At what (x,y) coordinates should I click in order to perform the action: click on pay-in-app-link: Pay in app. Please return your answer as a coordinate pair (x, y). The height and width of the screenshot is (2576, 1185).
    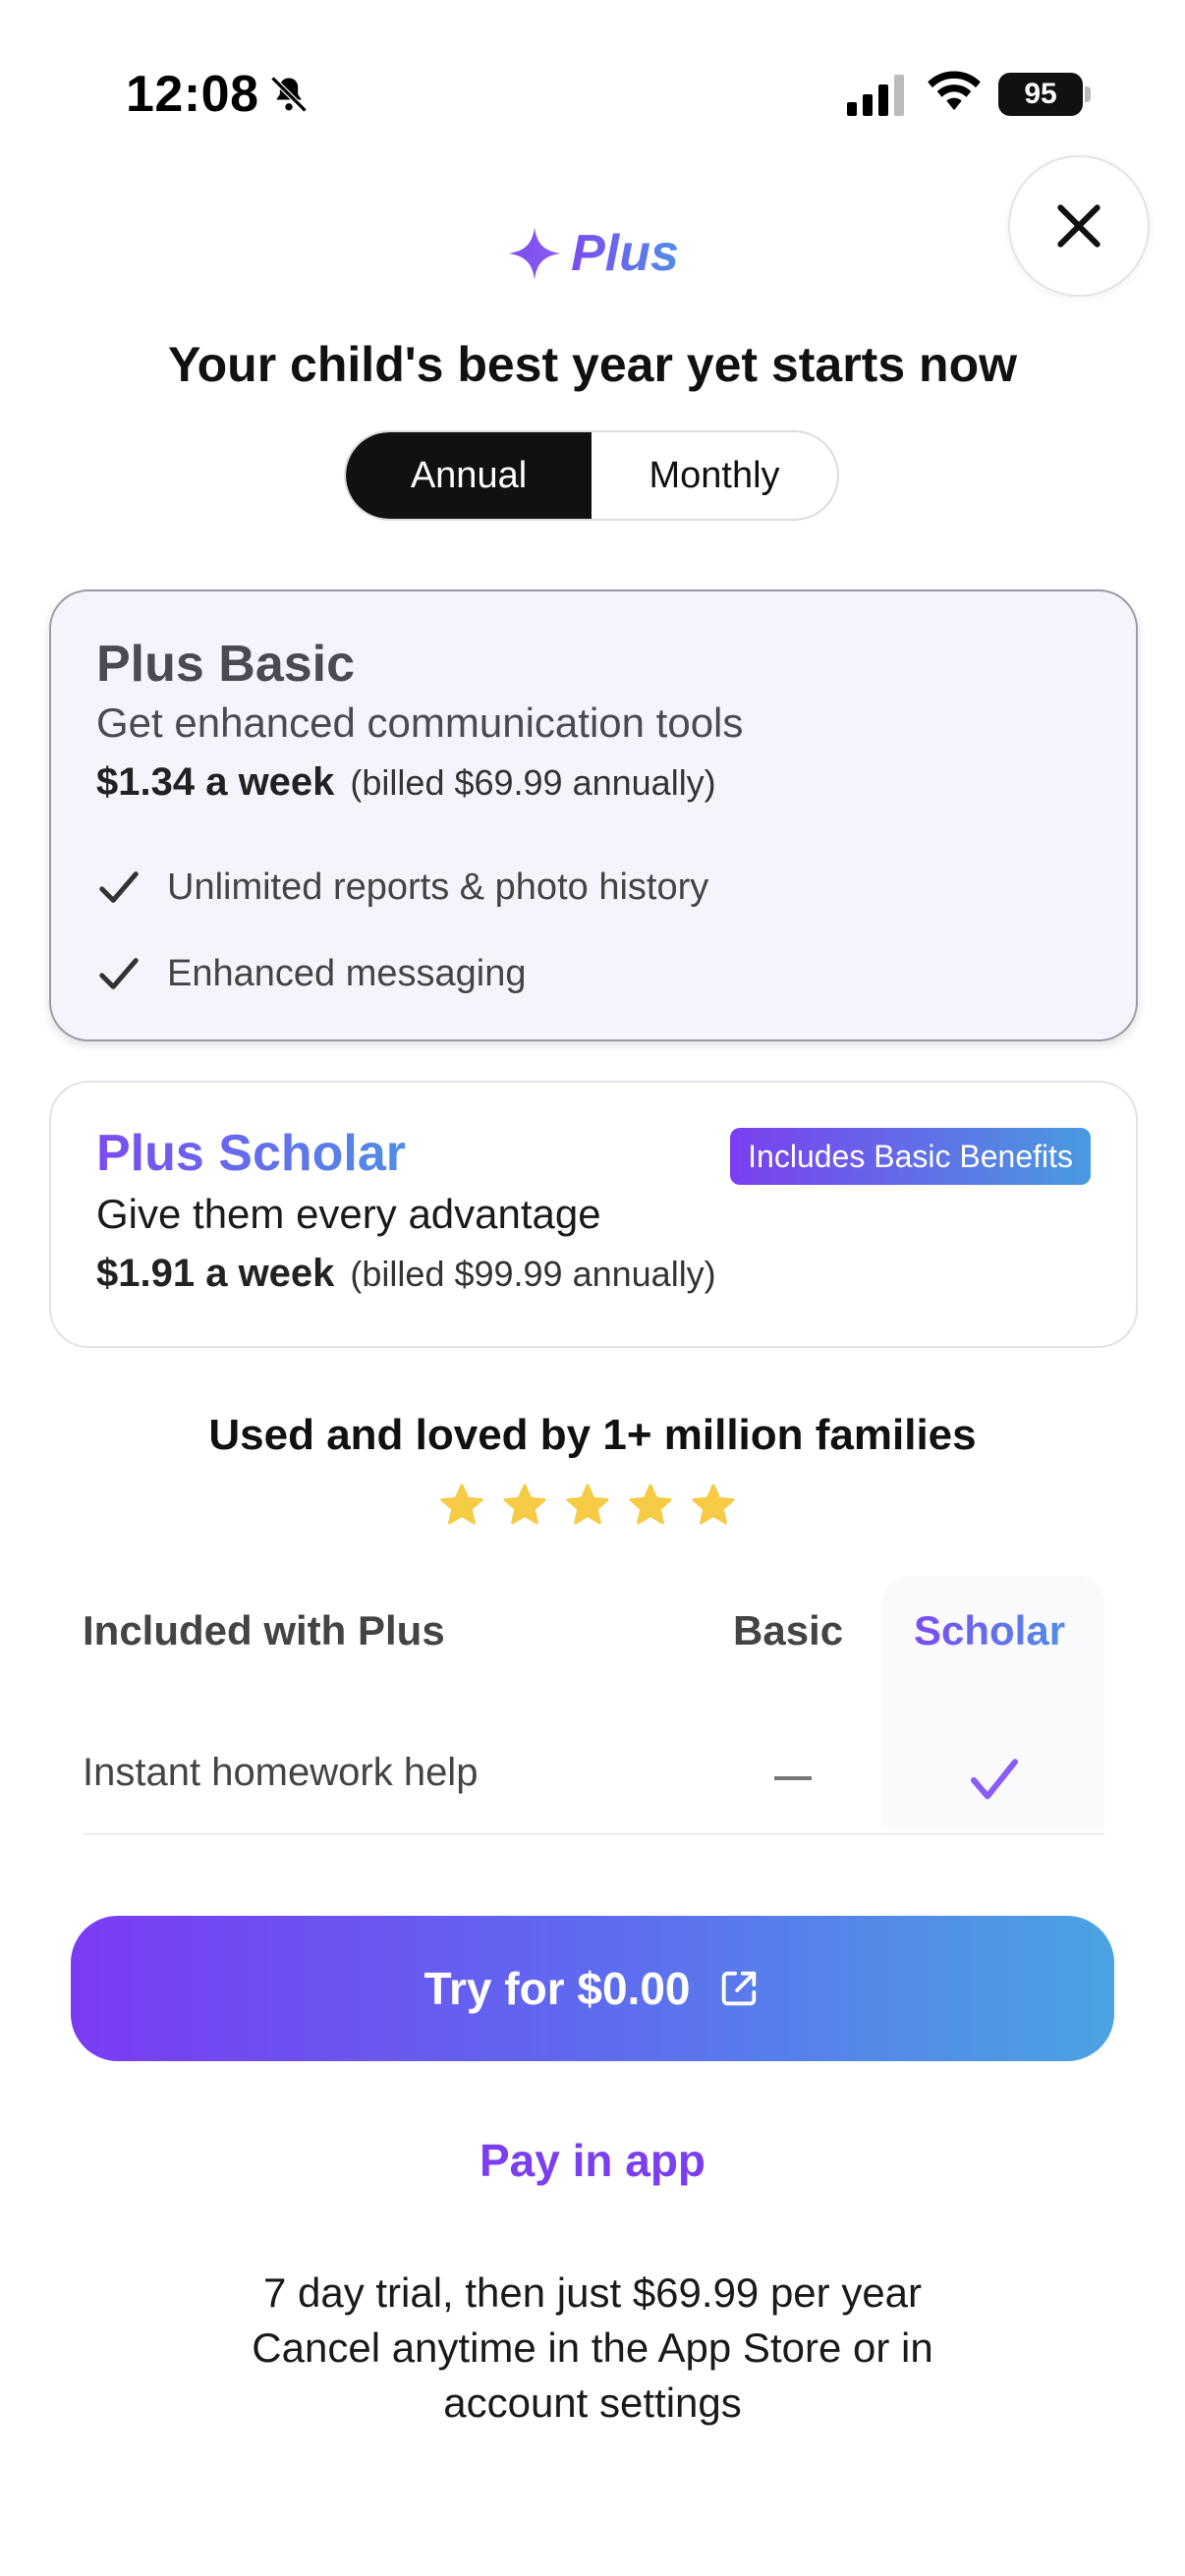
    Looking at the image, I should click on (592, 2160).